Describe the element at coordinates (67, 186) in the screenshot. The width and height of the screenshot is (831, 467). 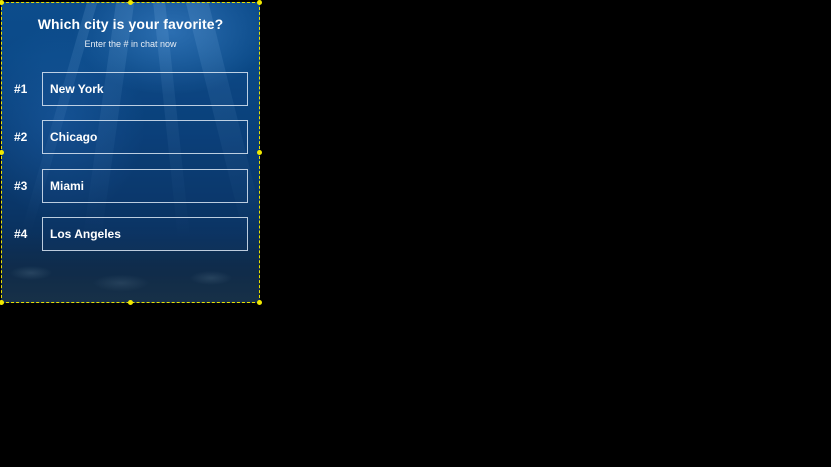
I see `option-label: Miami` at that location.